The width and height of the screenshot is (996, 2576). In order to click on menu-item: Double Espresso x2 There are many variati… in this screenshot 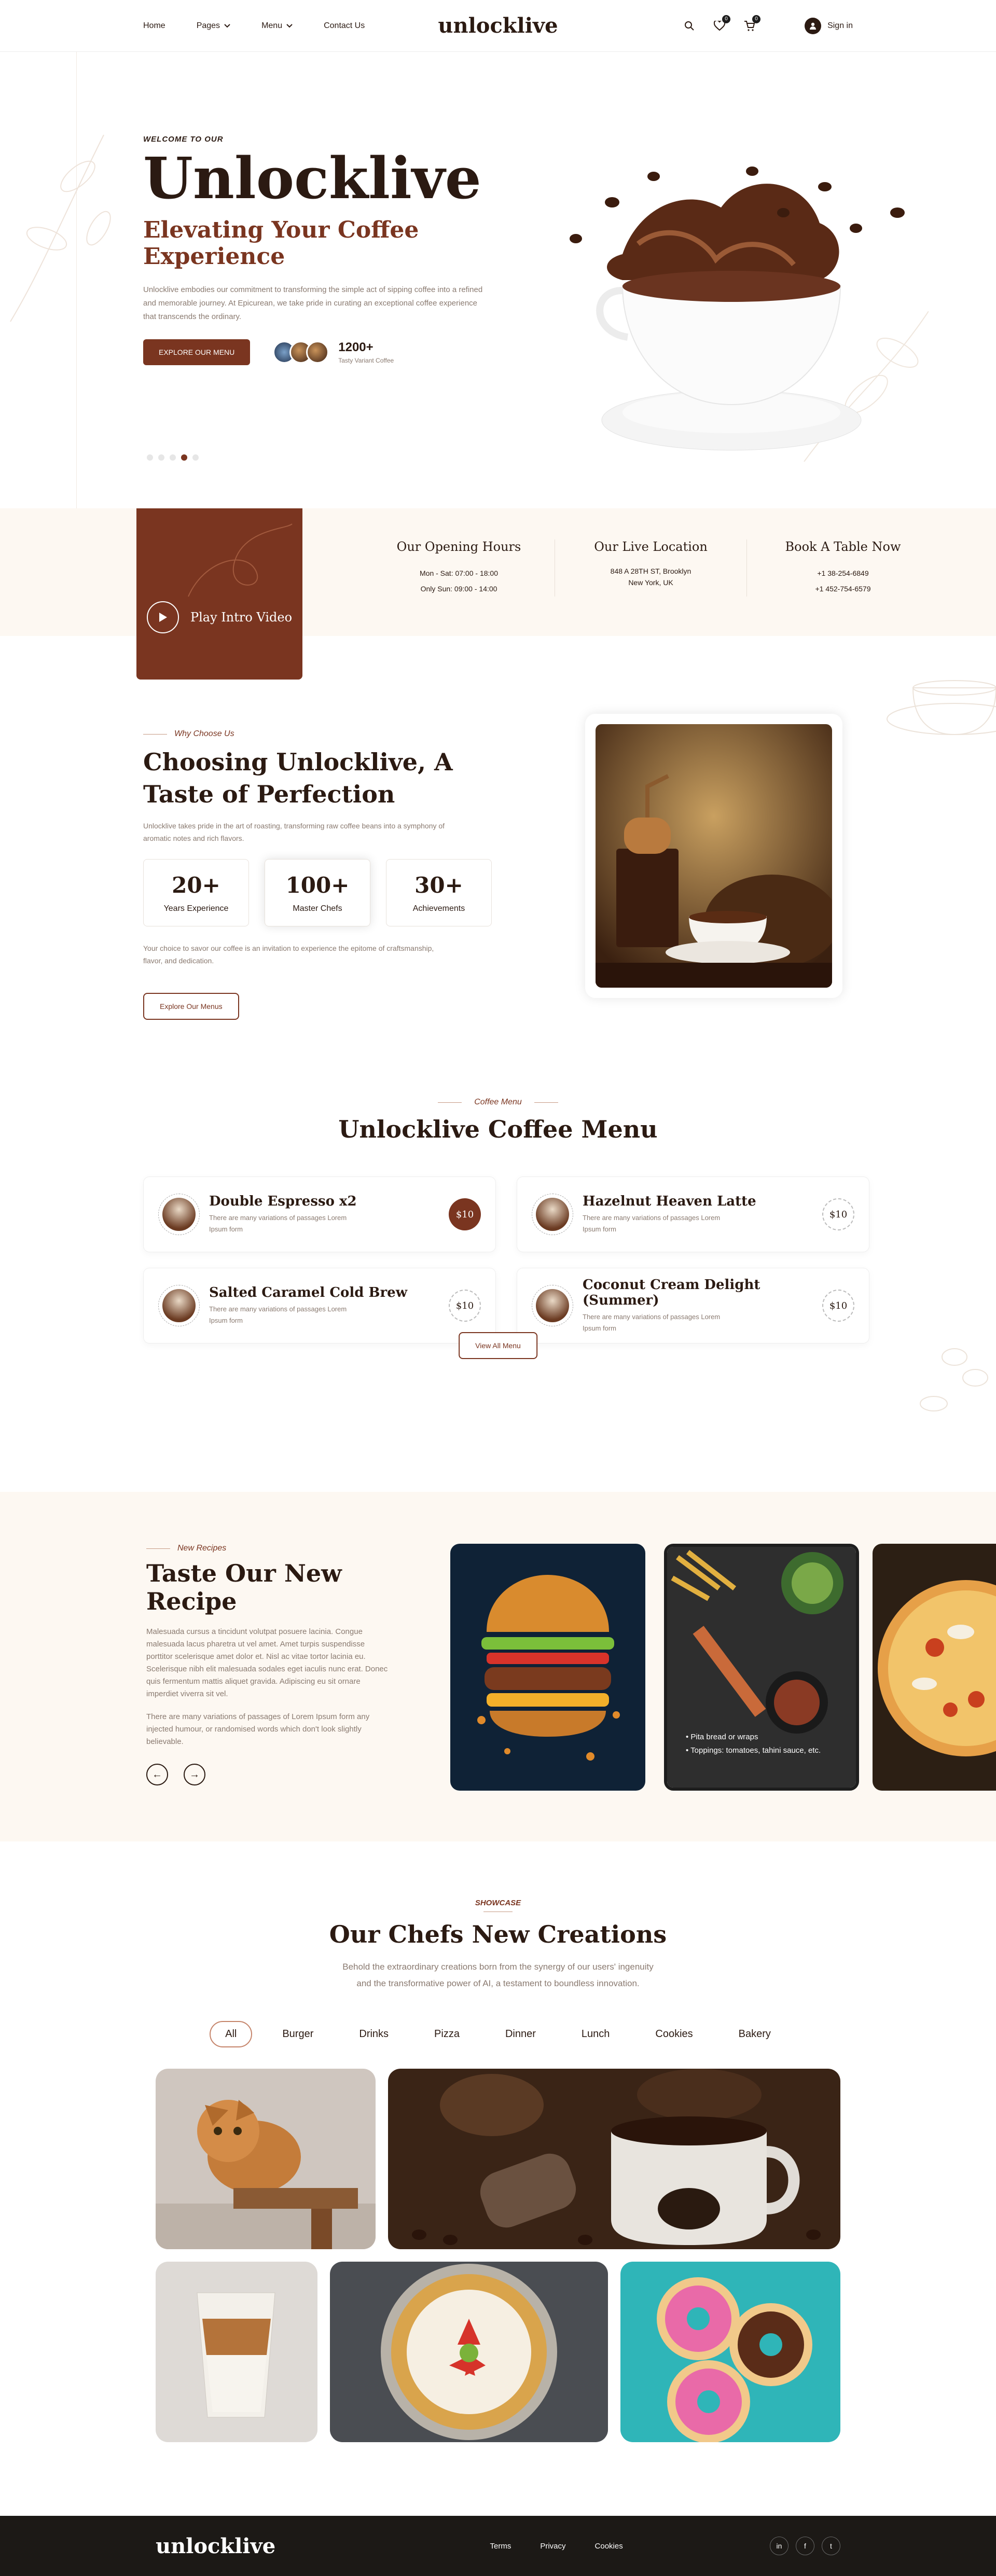, I will do `click(319, 1214)`.